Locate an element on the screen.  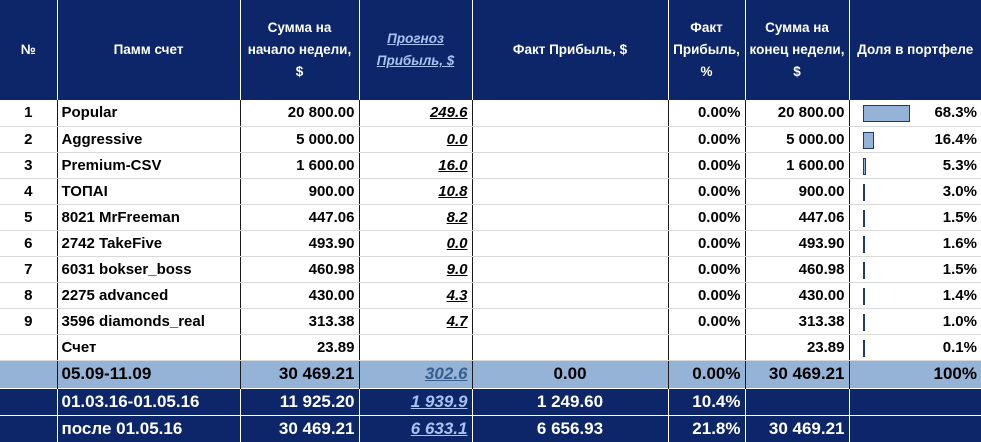
row-forecast-link: 4.3 is located at coordinates (416, 295).